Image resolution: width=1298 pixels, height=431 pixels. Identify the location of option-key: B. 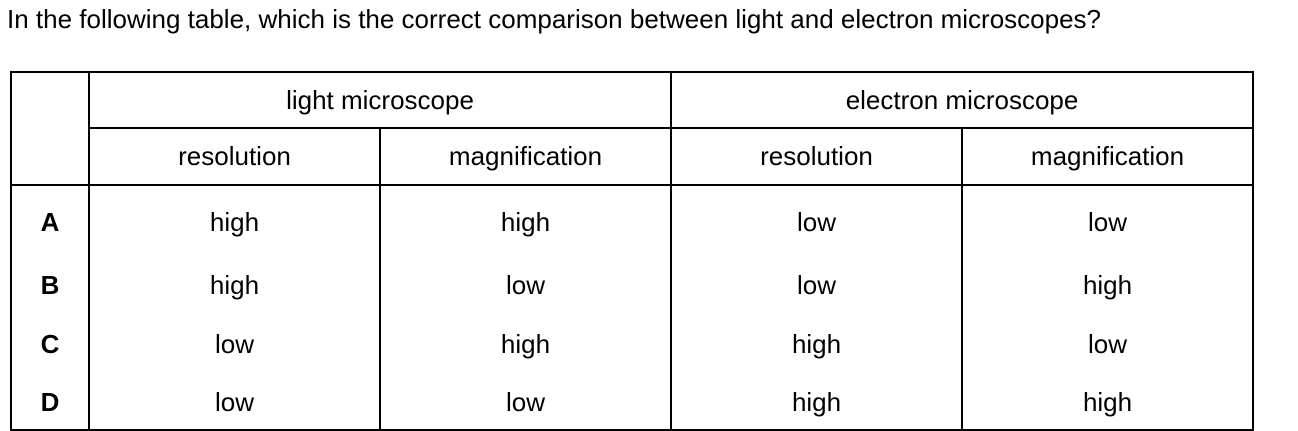
(50, 284).